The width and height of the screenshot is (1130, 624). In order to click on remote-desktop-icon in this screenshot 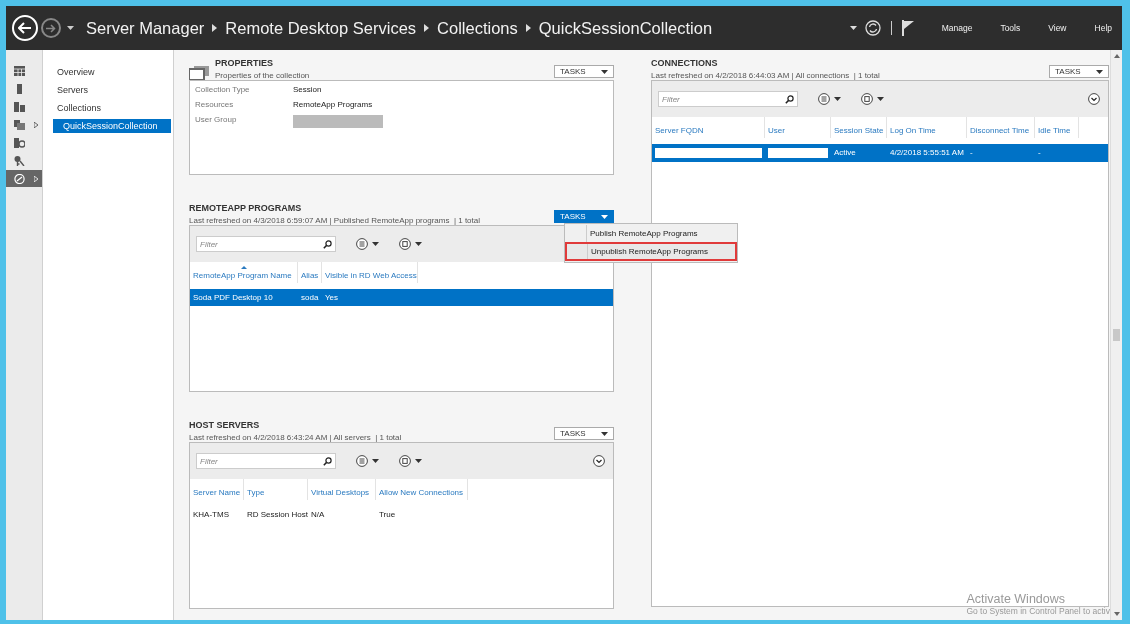, I will do `click(19, 178)`.